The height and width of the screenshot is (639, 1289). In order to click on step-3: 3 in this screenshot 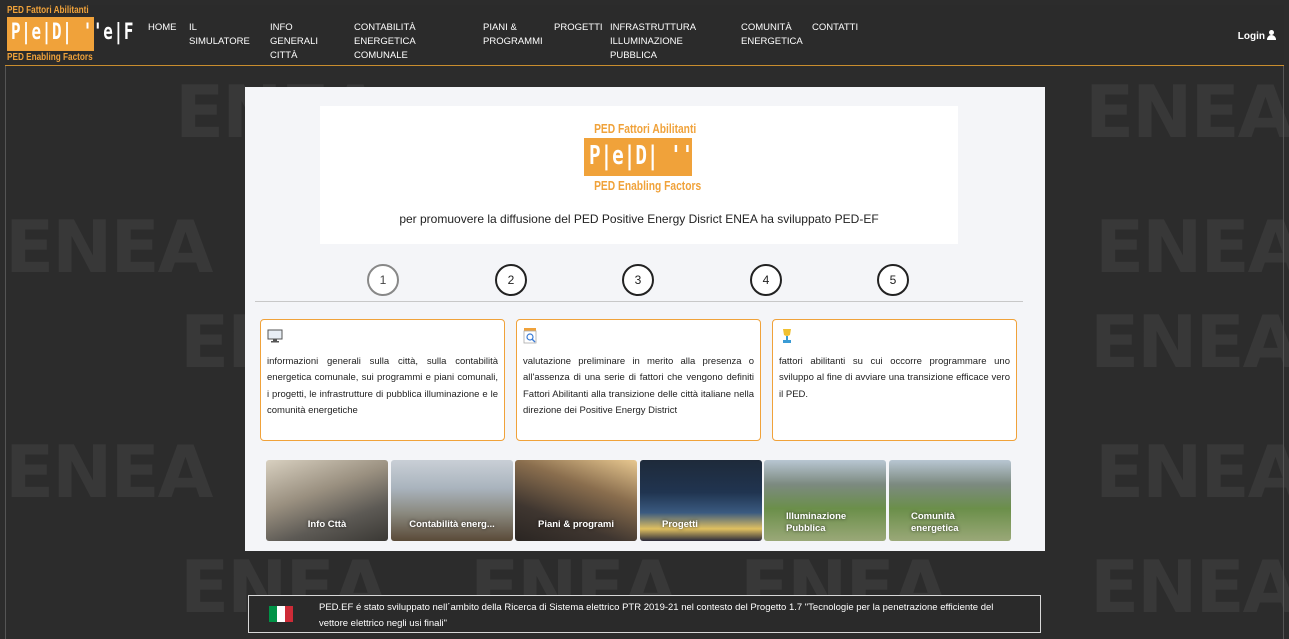, I will do `click(638, 280)`.